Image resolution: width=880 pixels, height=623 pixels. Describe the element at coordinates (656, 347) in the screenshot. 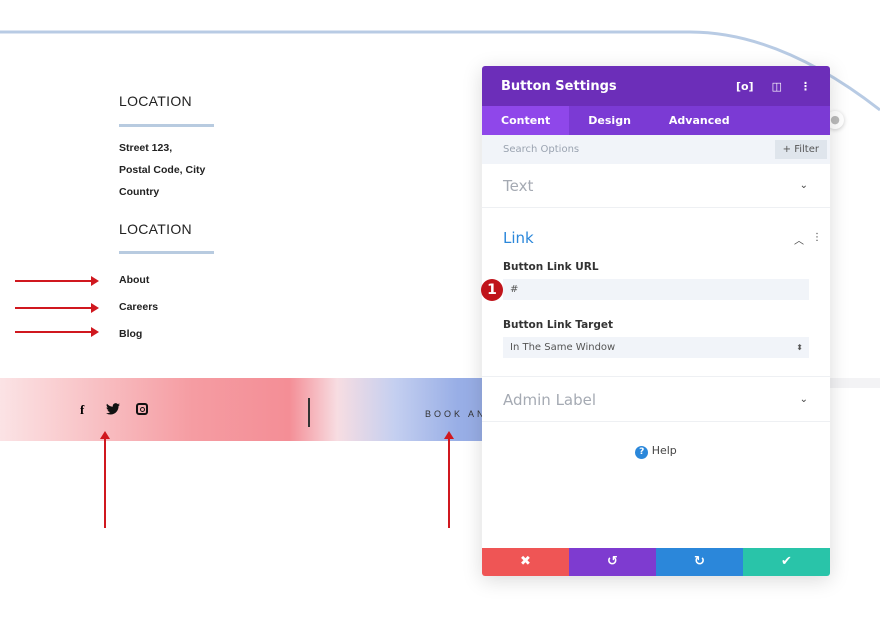

I see `target-select: In The Same Window ⬍` at that location.